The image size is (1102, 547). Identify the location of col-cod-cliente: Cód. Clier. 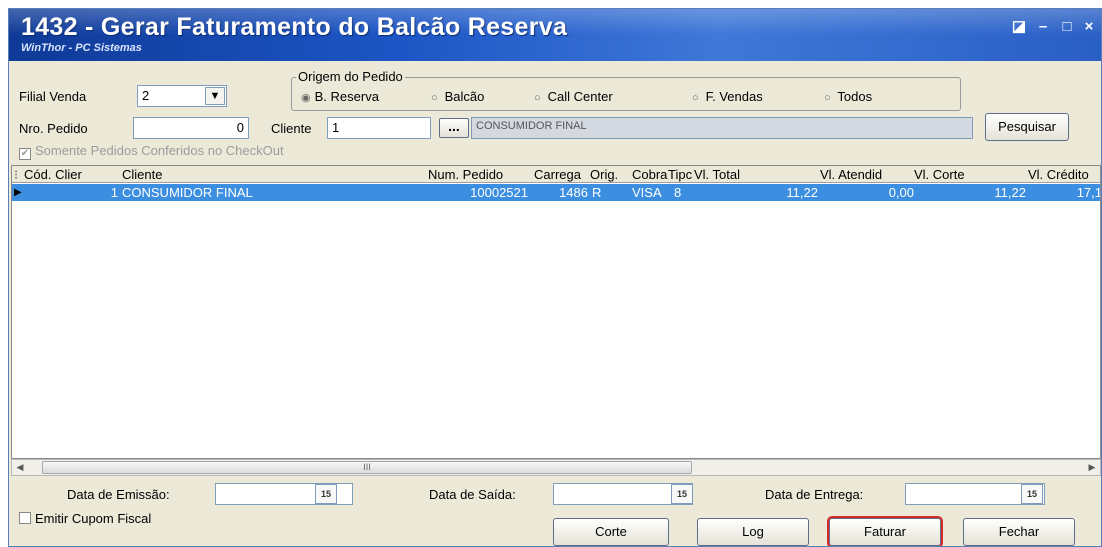
(74, 174).